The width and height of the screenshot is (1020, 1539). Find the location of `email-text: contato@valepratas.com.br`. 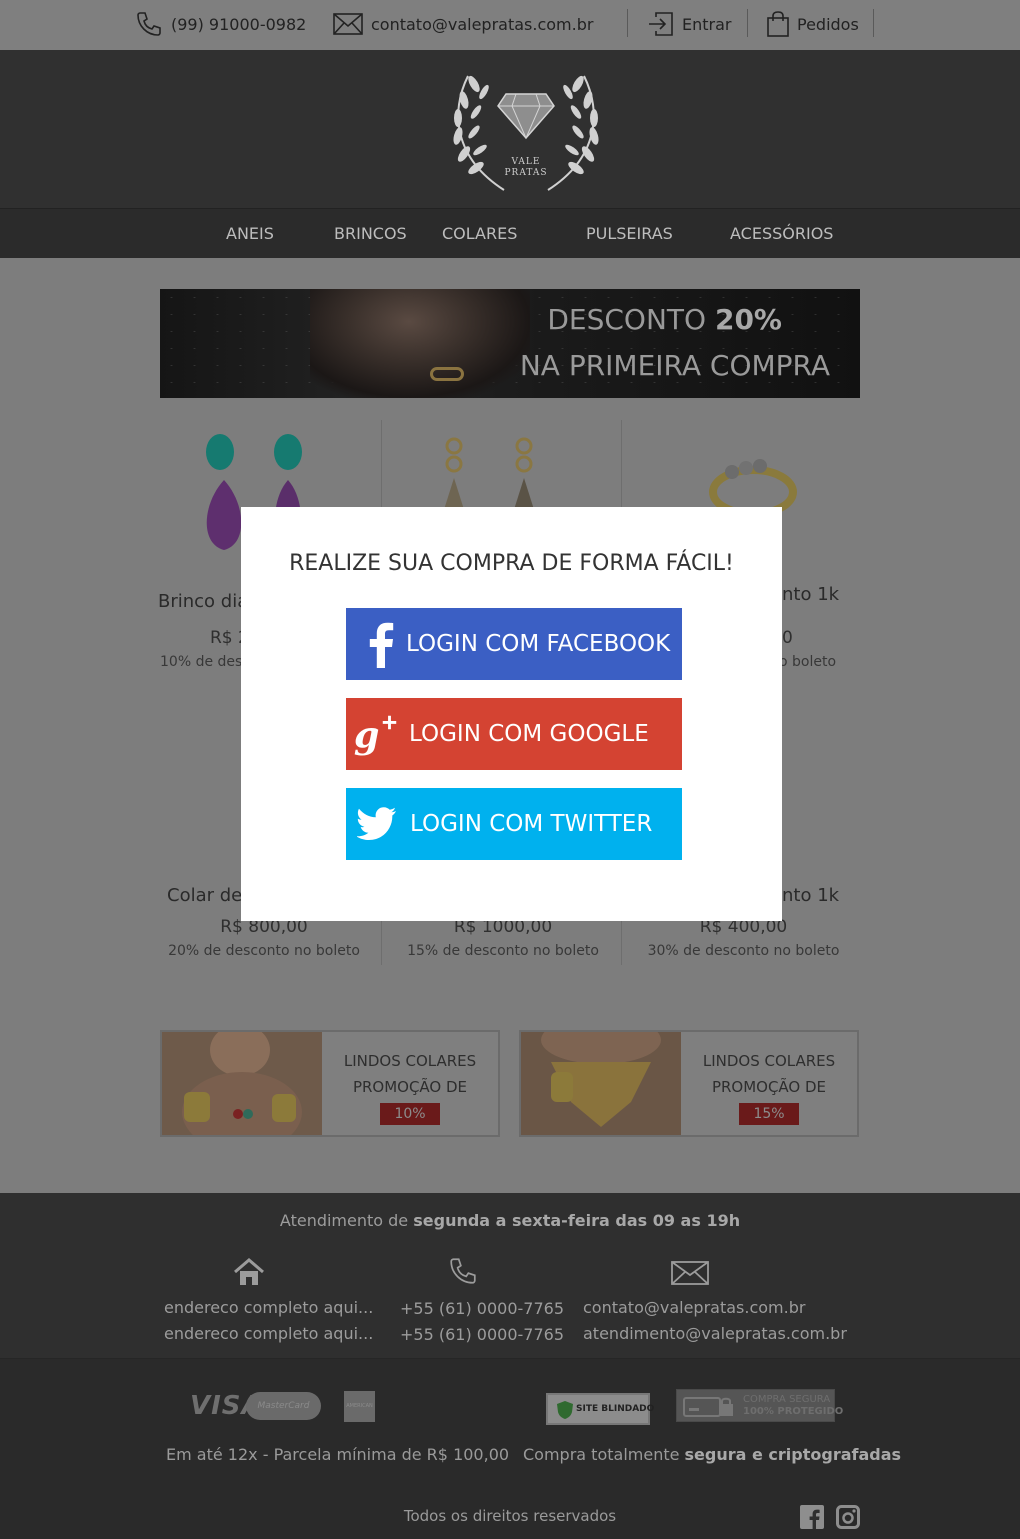

email-text: contato@valepratas.com.br is located at coordinates (482, 24).